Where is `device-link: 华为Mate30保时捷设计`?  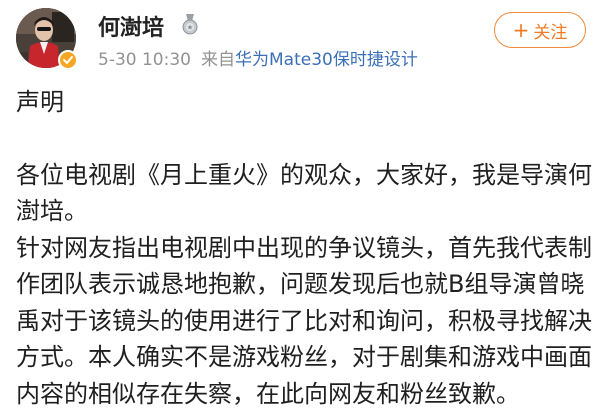
device-link: 华为Mate30保时捷设计 is located at coordinates (326, 60).